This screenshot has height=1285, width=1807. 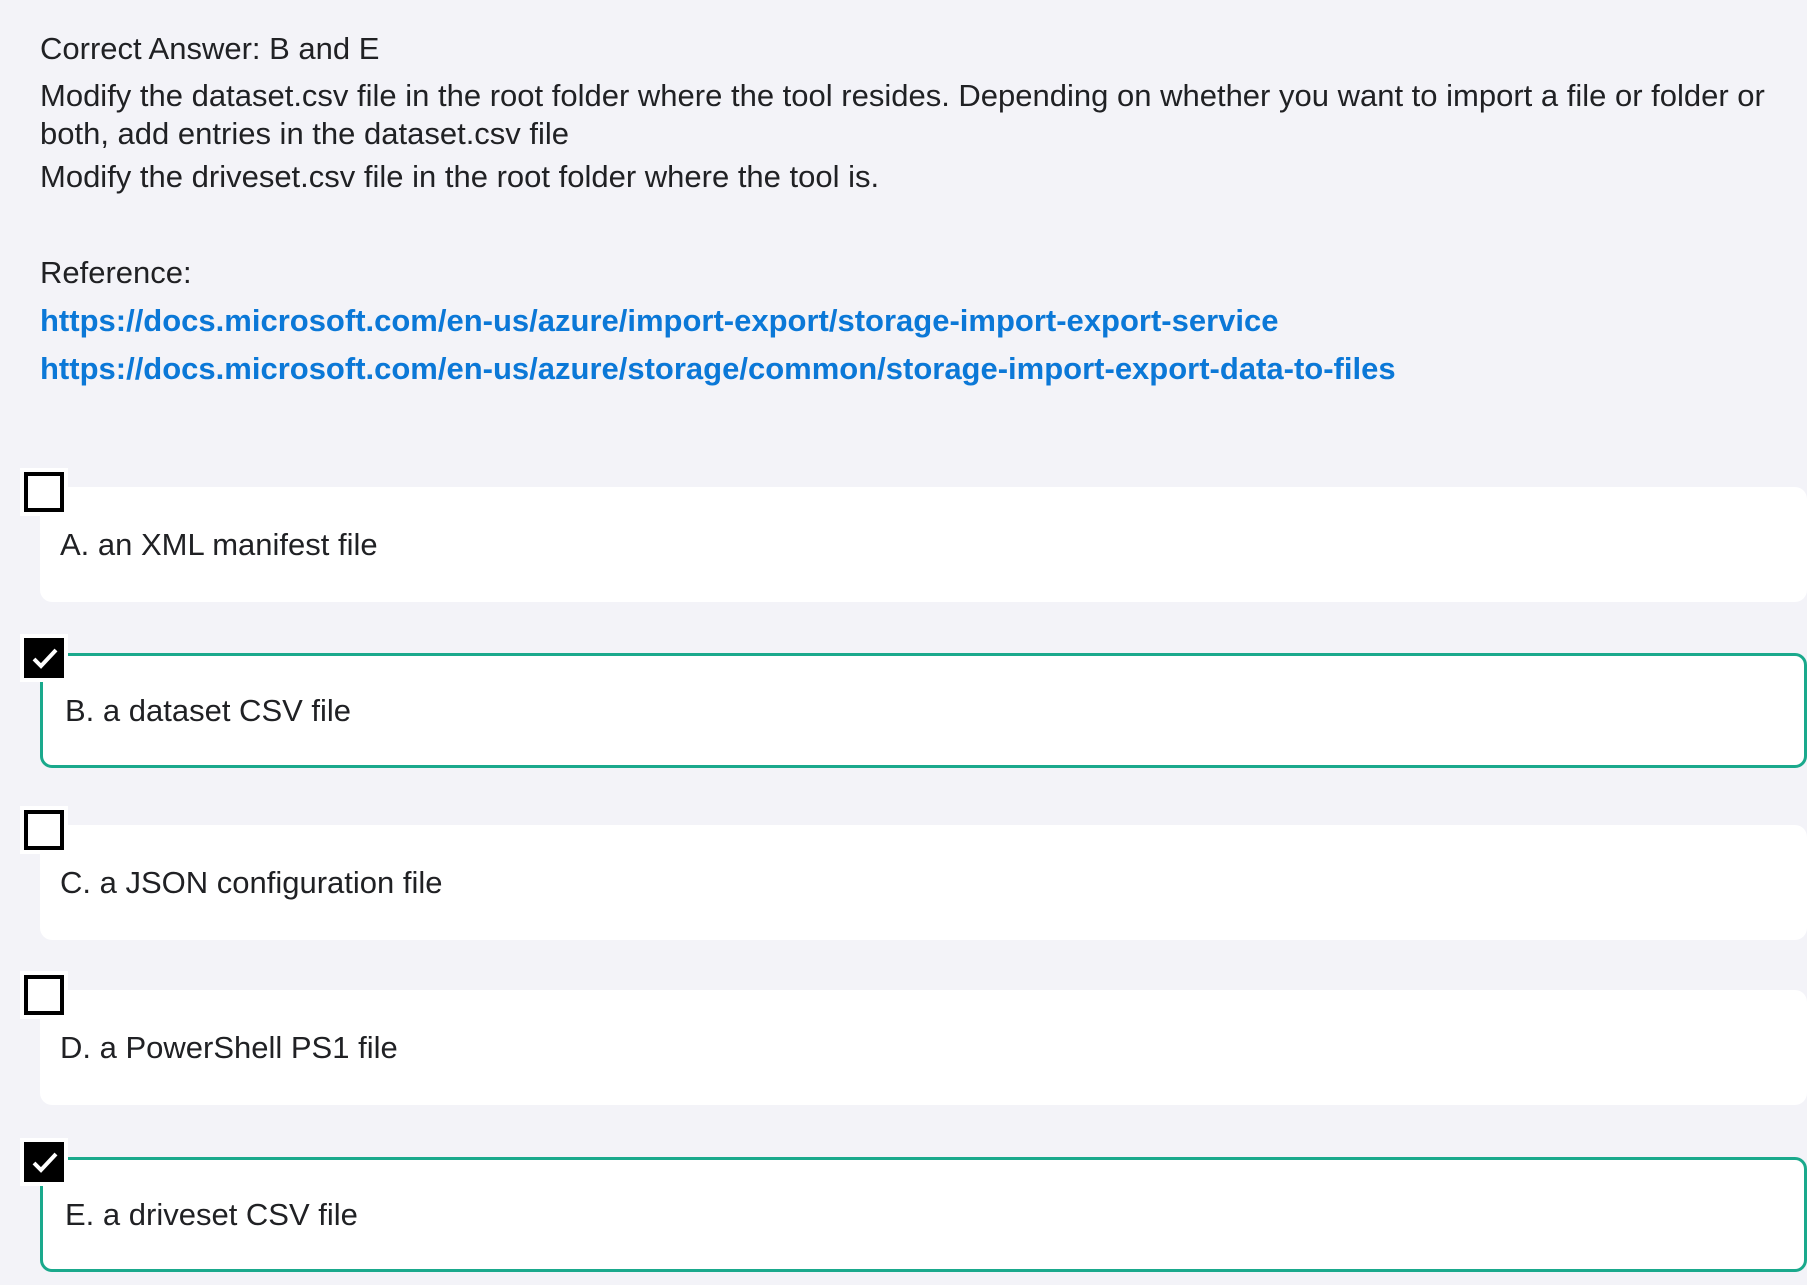 I want to click on option-checkbox-e, so click(x=44, y=1162).